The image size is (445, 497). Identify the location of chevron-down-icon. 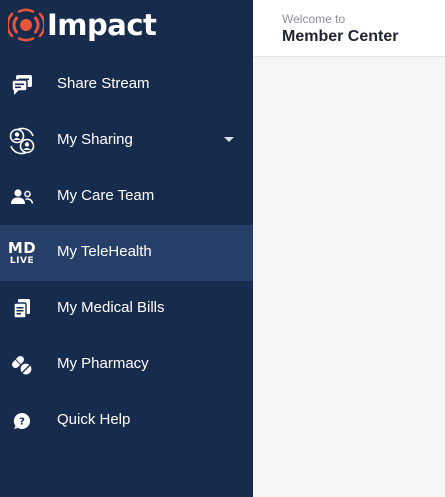
(229, 139).